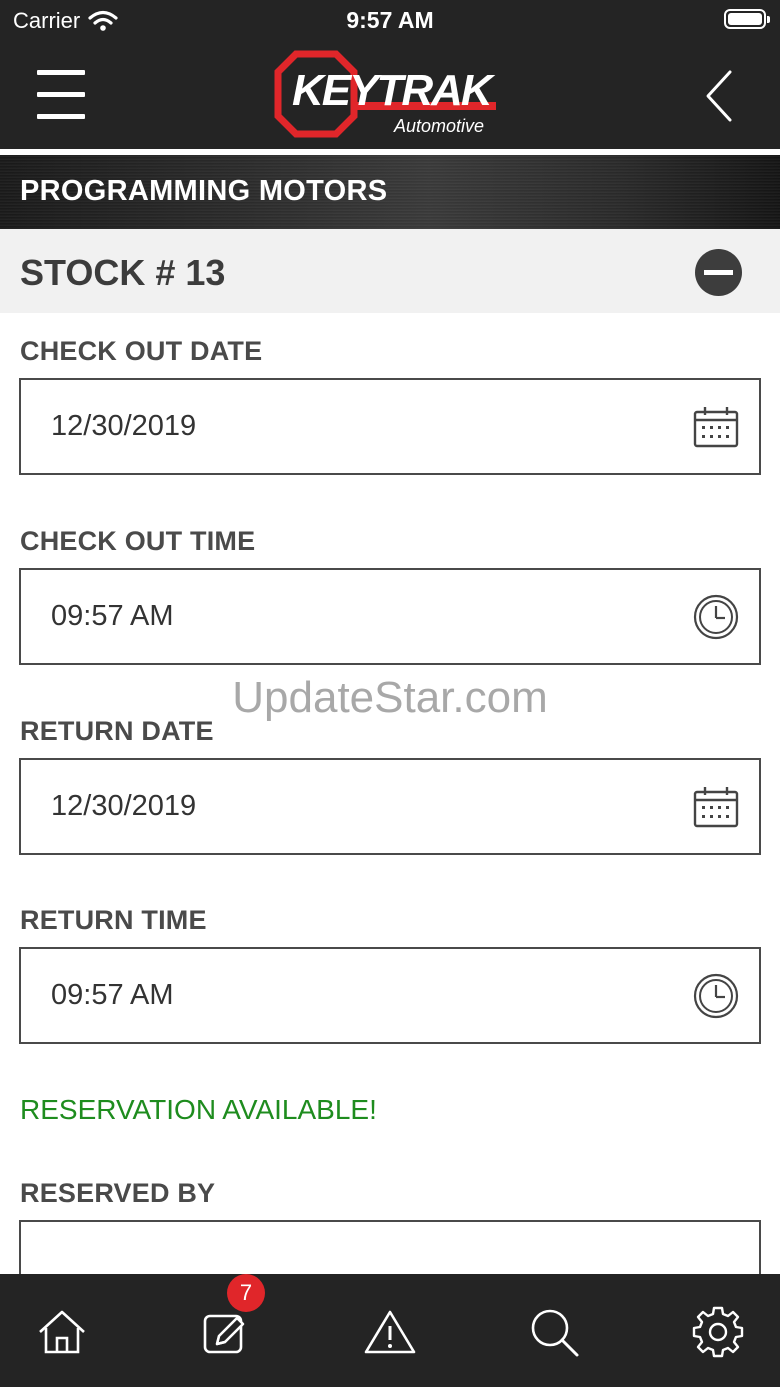 This screenshot has width=780, height=1387. I want to click on collapse-button, so click(718, 272).